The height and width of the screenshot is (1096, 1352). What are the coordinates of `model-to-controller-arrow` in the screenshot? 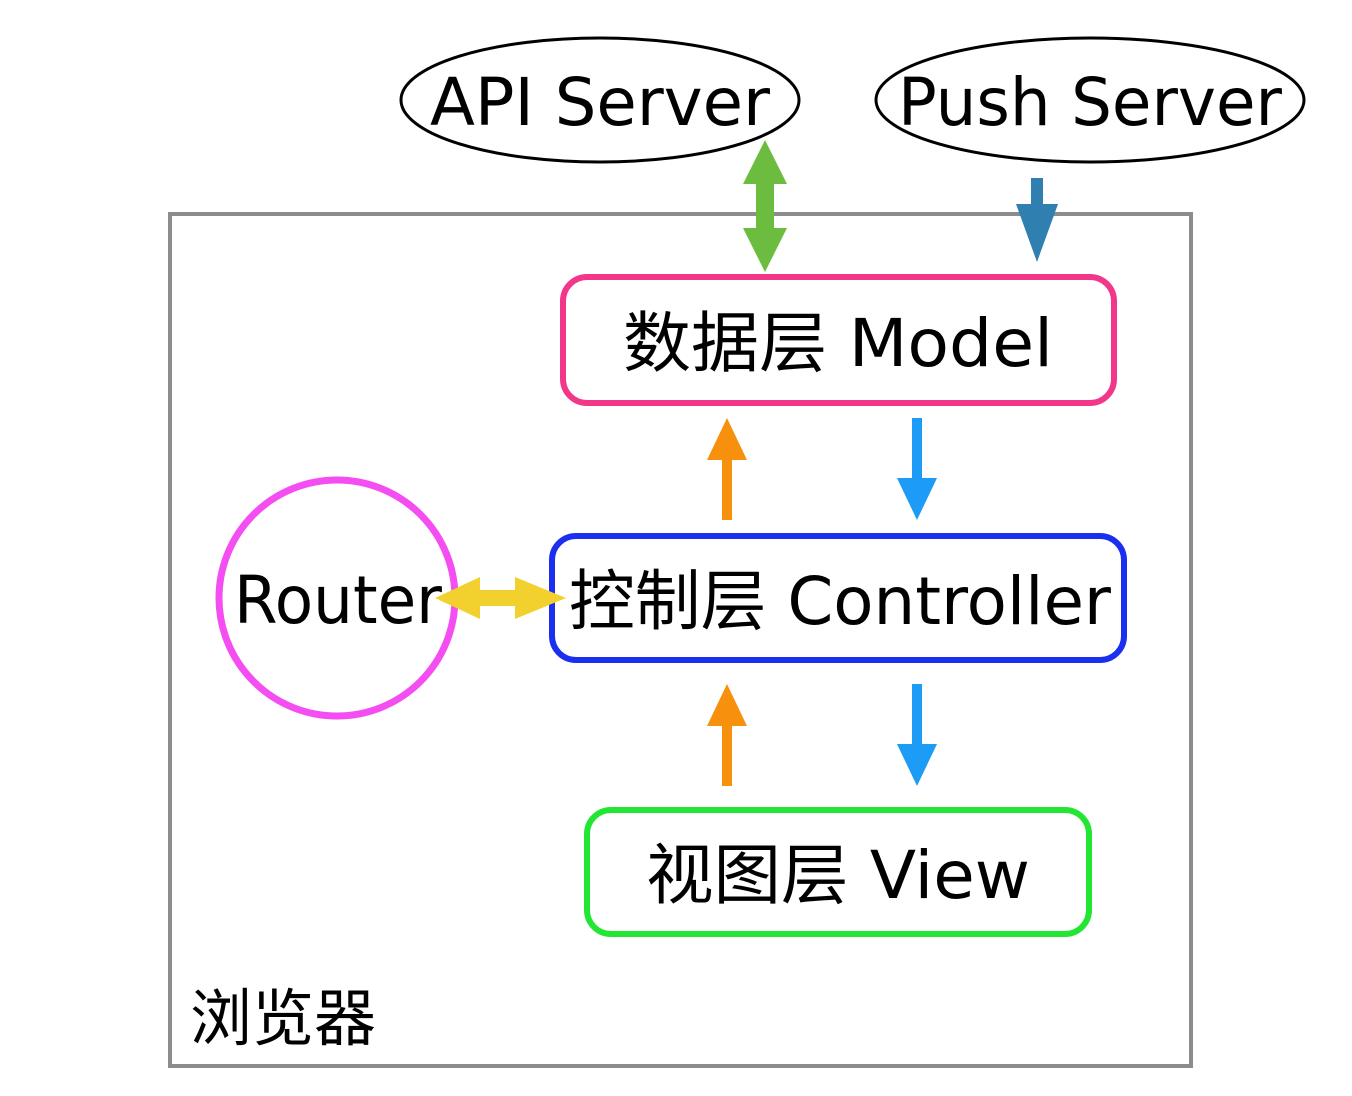 It's located at (917, 469).